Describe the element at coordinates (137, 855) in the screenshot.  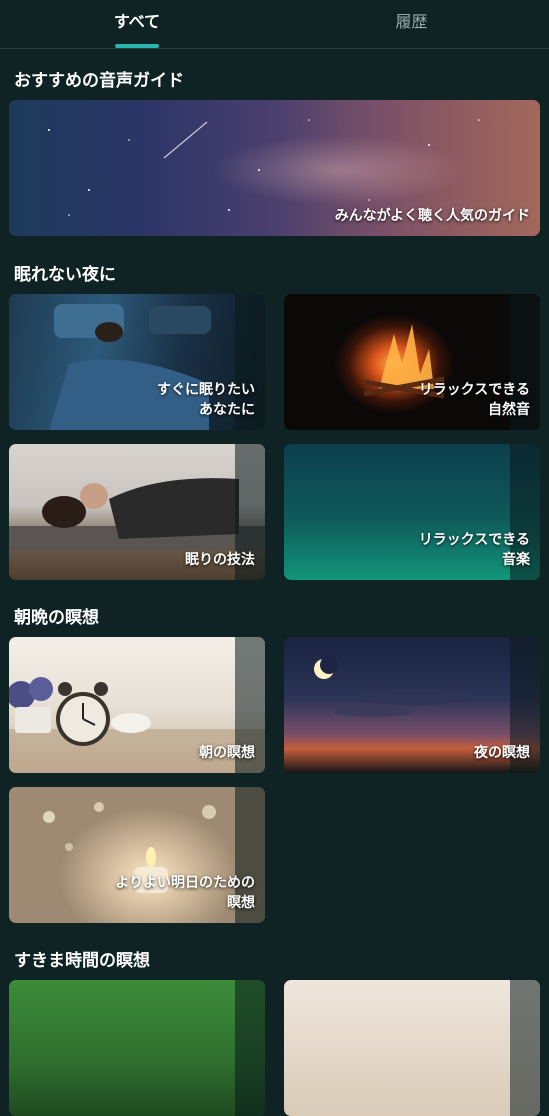
I see `card-better-tomorrow-meditation: よりよい明日のための 瞑想` at that location.